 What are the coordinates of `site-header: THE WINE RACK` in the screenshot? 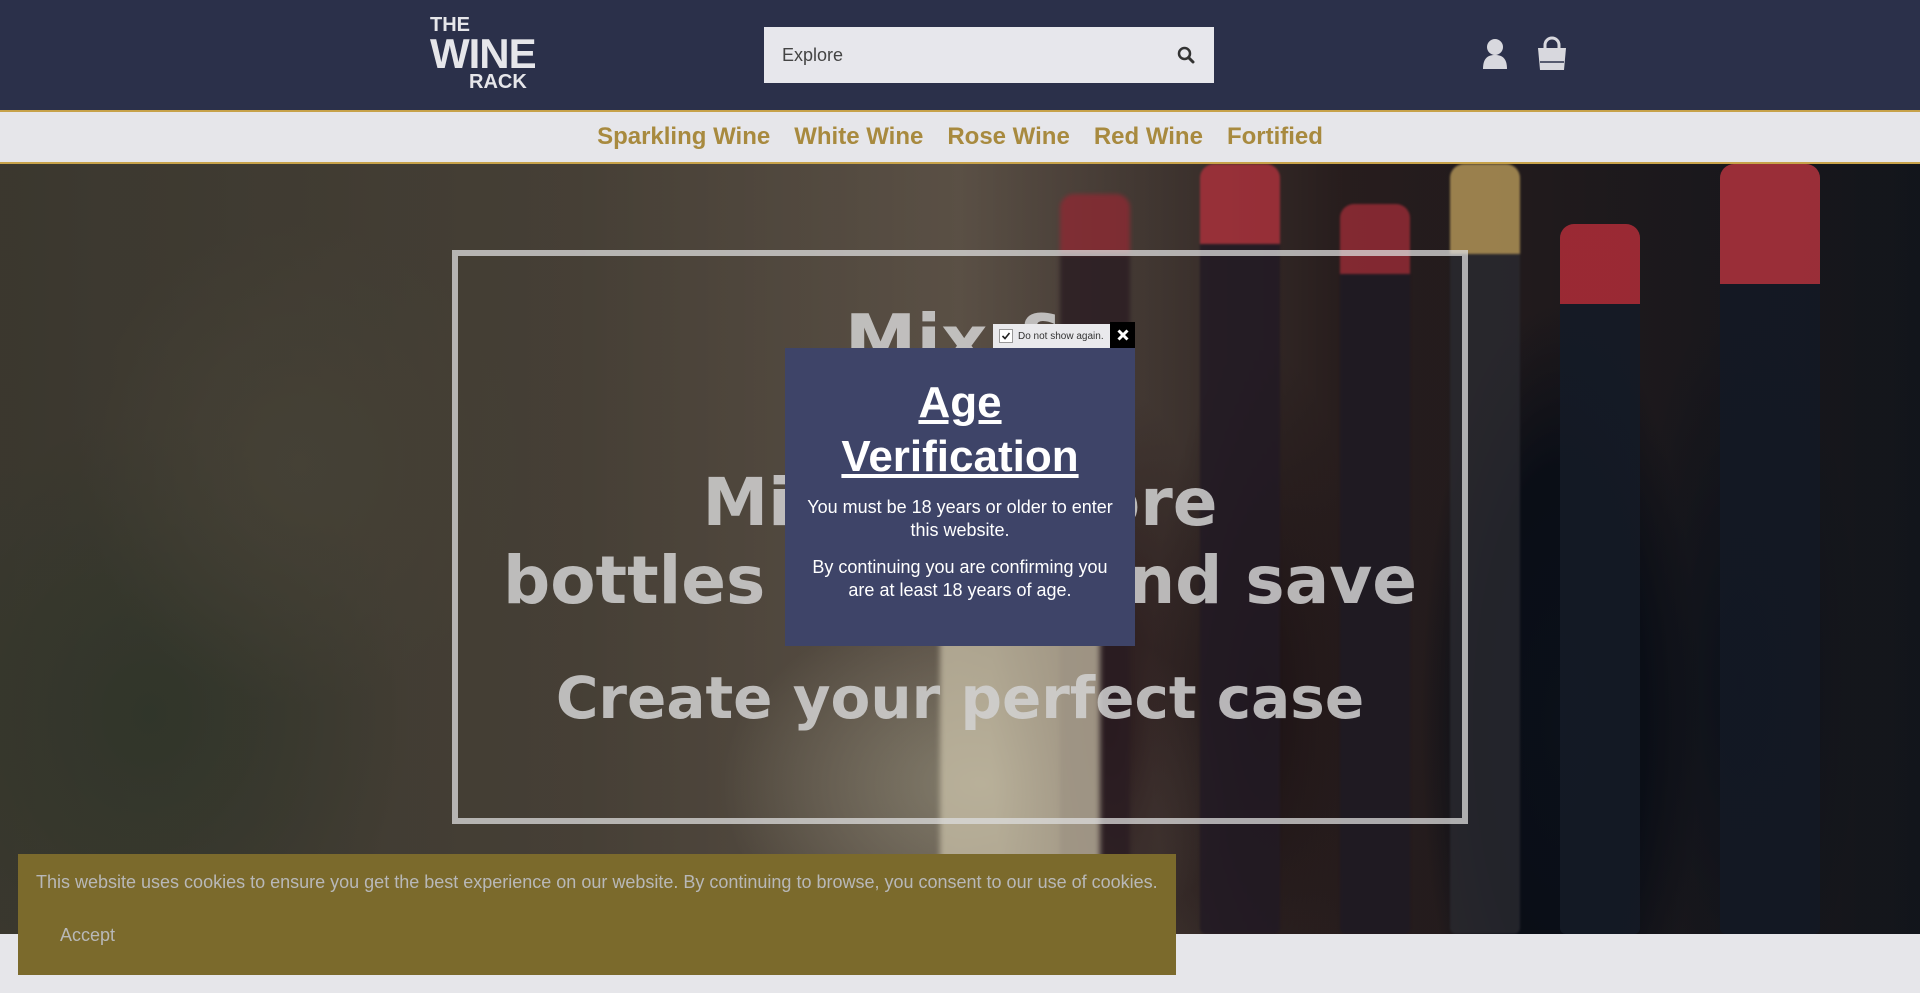 It's located at (960, 55).